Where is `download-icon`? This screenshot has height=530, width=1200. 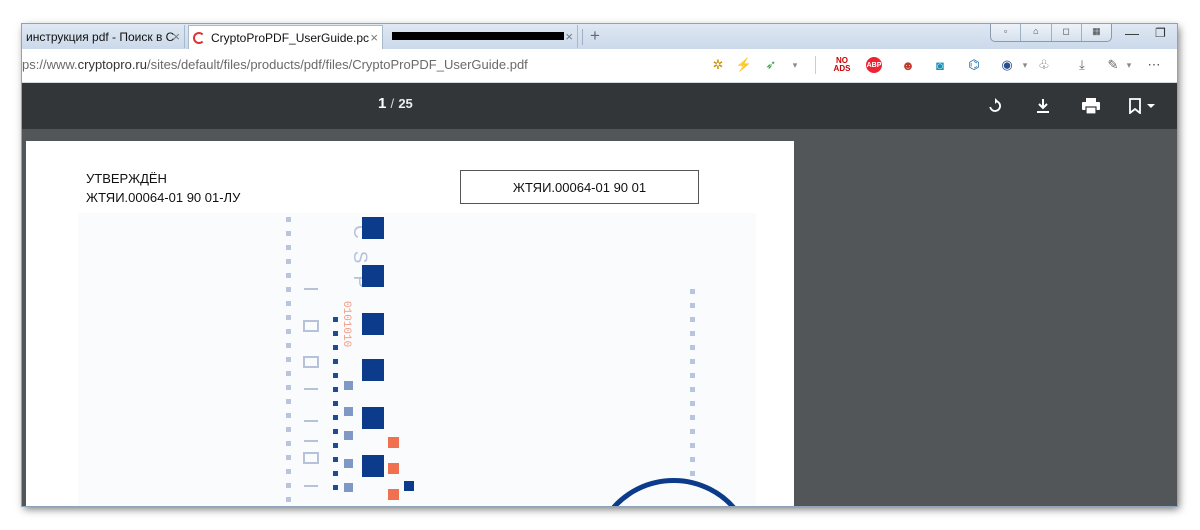
download-icon is located at coordinates (1043, 106).